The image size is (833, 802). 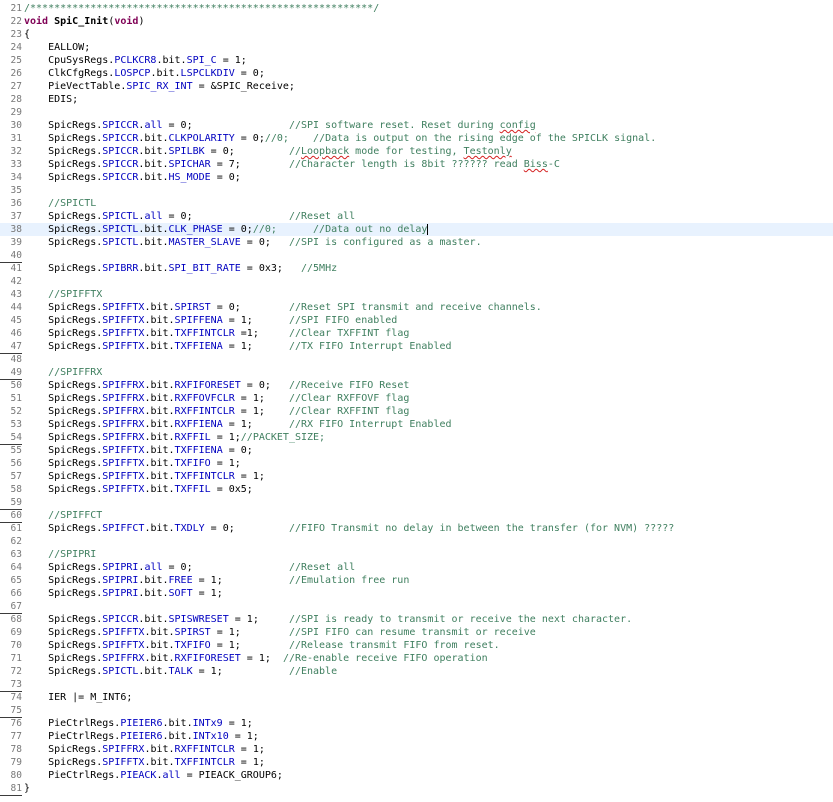 What do you see at coordinates (16, 268) in the screenshot?
I see `line-number: 41` at bounding box center [16, 268].